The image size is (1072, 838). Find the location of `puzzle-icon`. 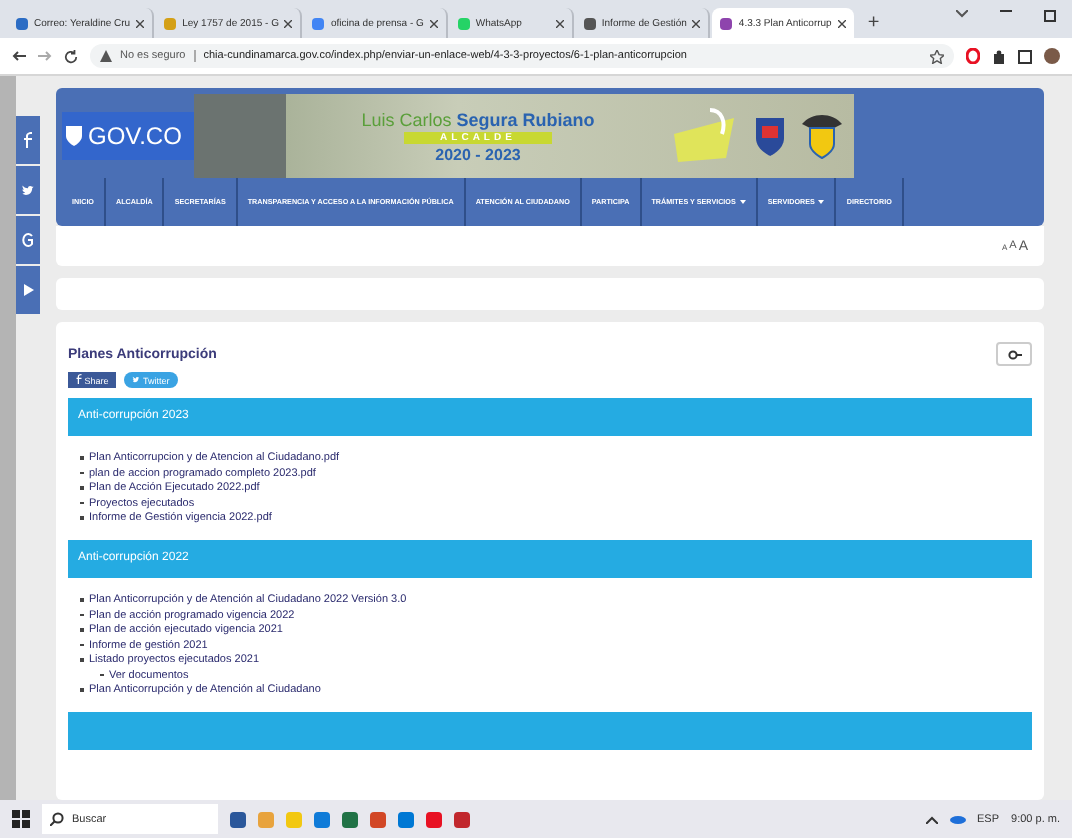

puzzle-icon is located at coordinates (999, 56).